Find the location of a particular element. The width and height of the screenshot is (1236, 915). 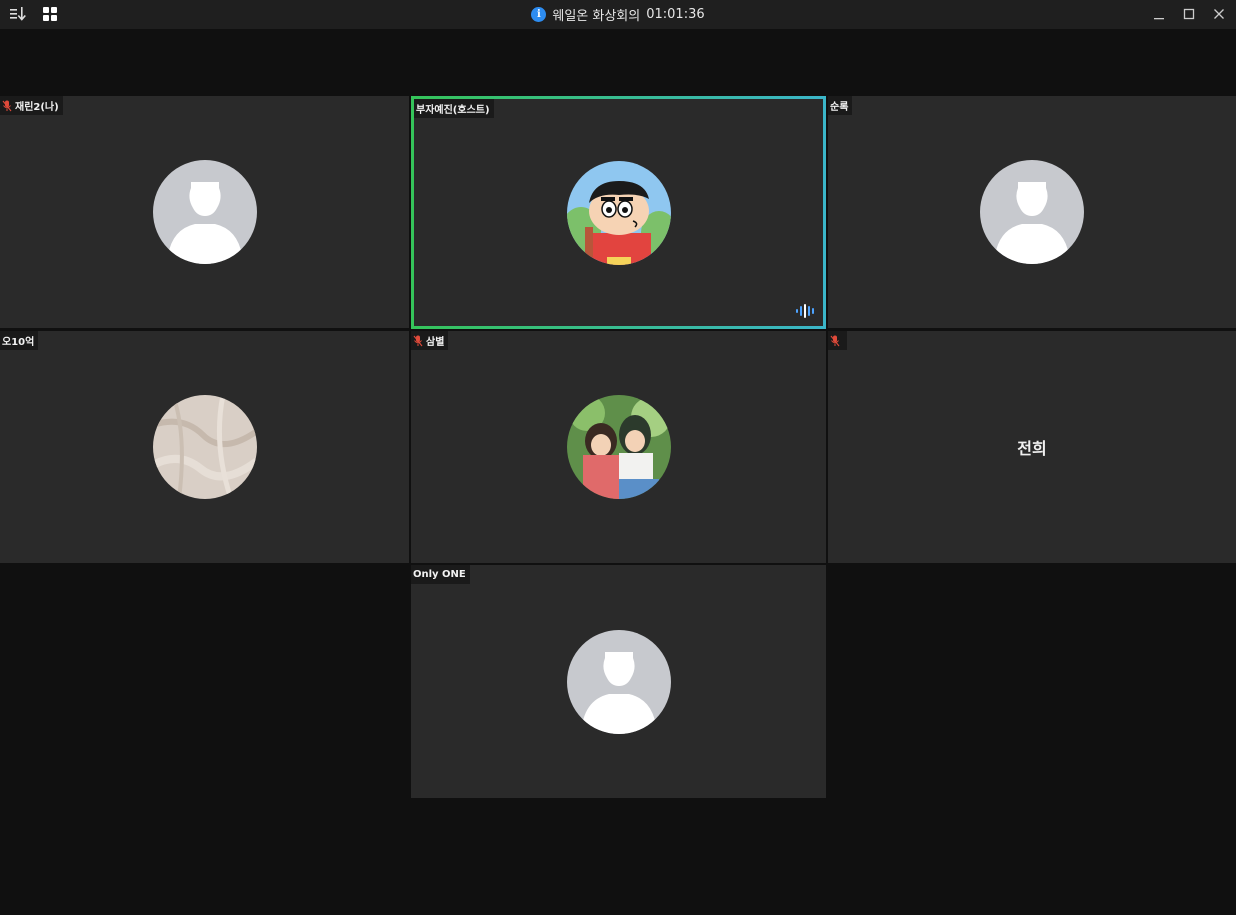

meeting-title: 웨일온 화상회의 is located at coordinates (596, 16).